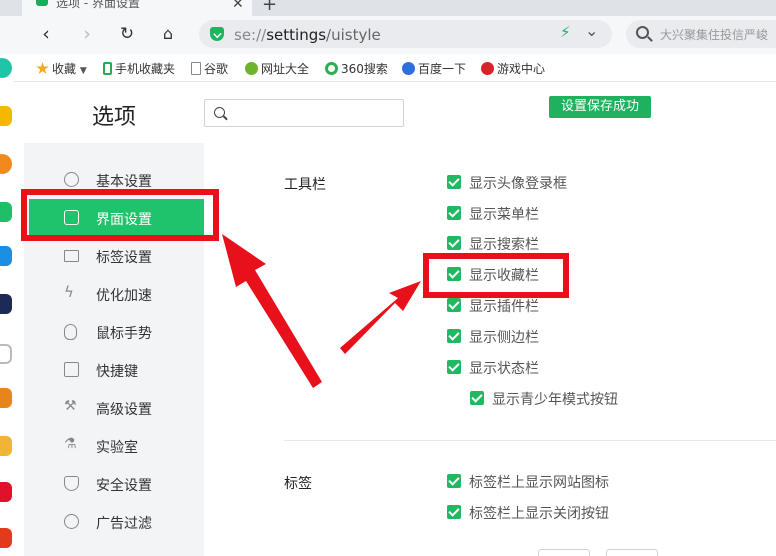 The width and height of the screenshot is (776, 556). I want to click on annotation-arrow-to-interface, so click(272, 311).